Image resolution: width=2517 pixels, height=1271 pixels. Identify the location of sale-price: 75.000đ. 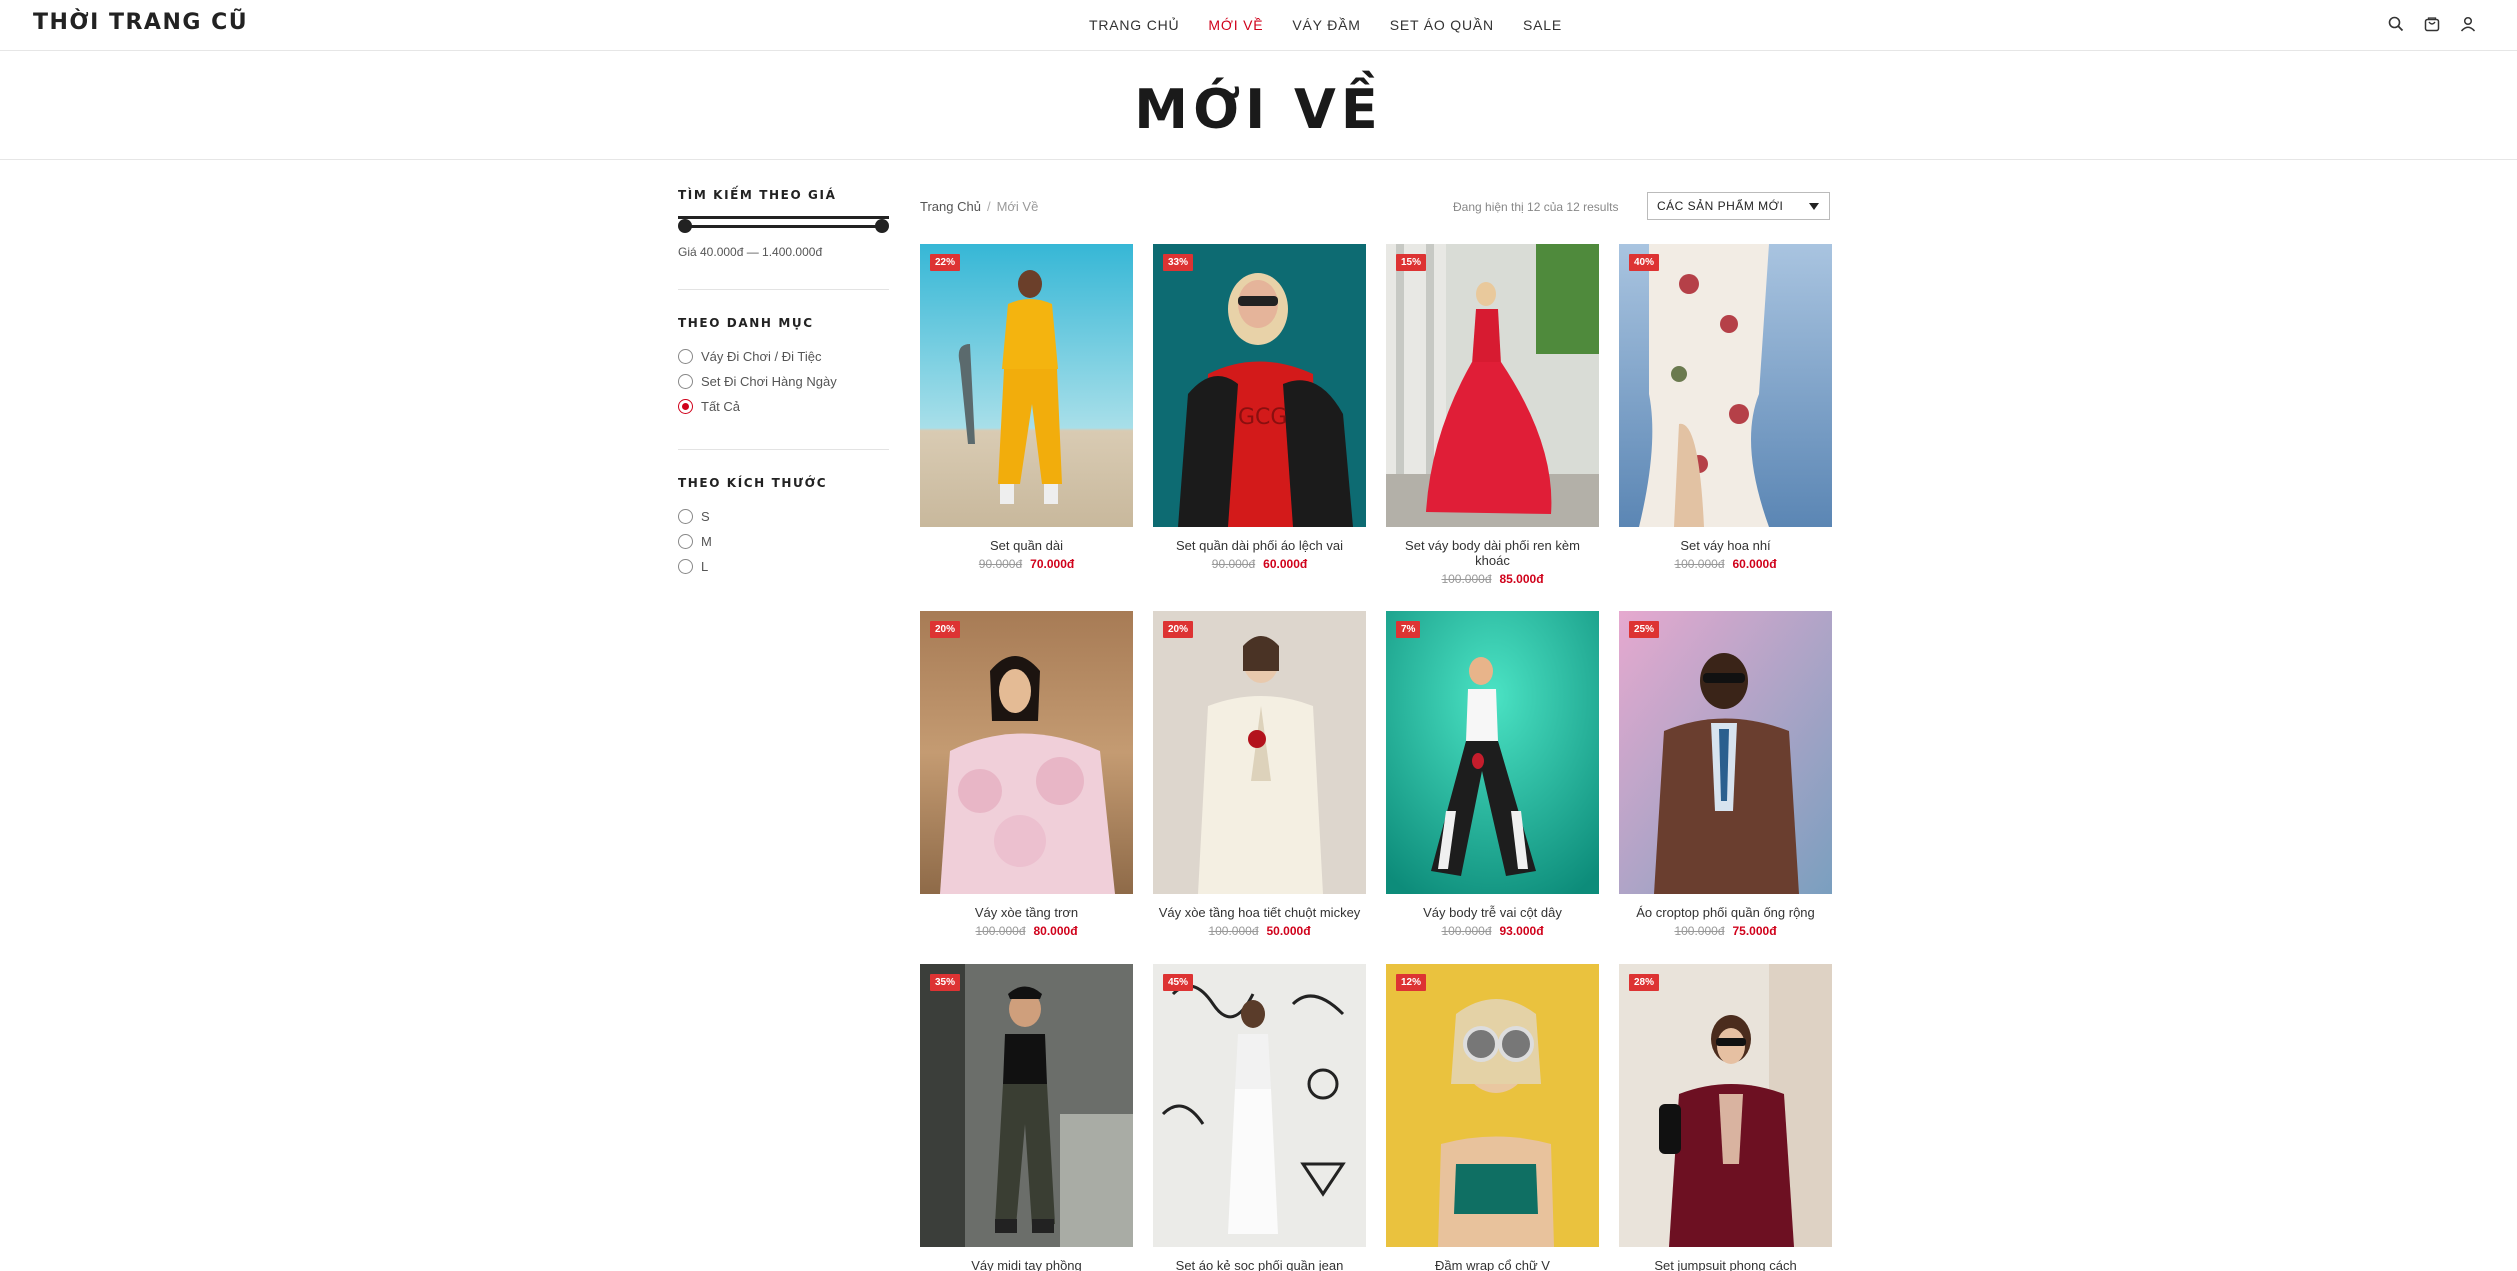
(1754, 931).